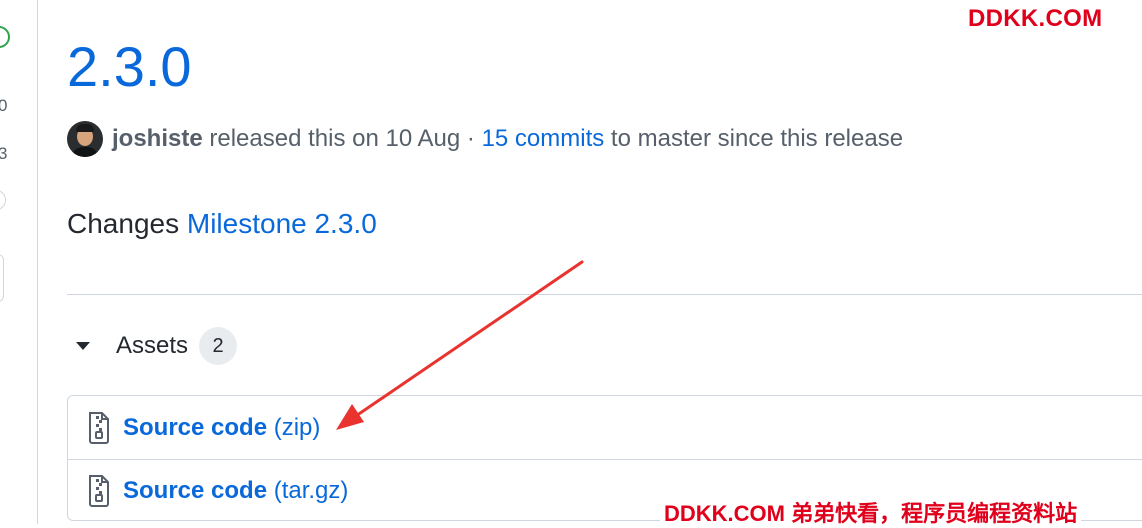 The height and width of the screenshot is (528, 1142). I want to click on asset-row-zip: Source code (zip), so click(605, 428).